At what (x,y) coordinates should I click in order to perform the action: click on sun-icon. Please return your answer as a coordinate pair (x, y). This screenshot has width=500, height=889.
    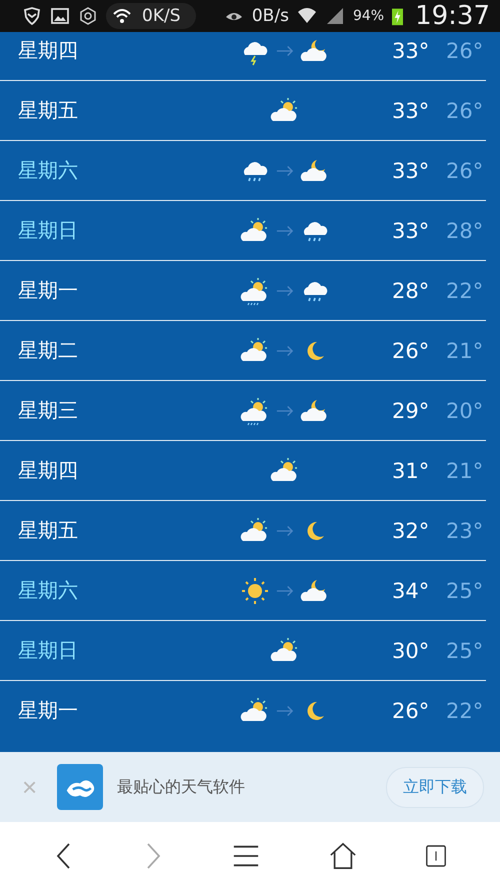
    Looking at the image, I should click on (255, 591).